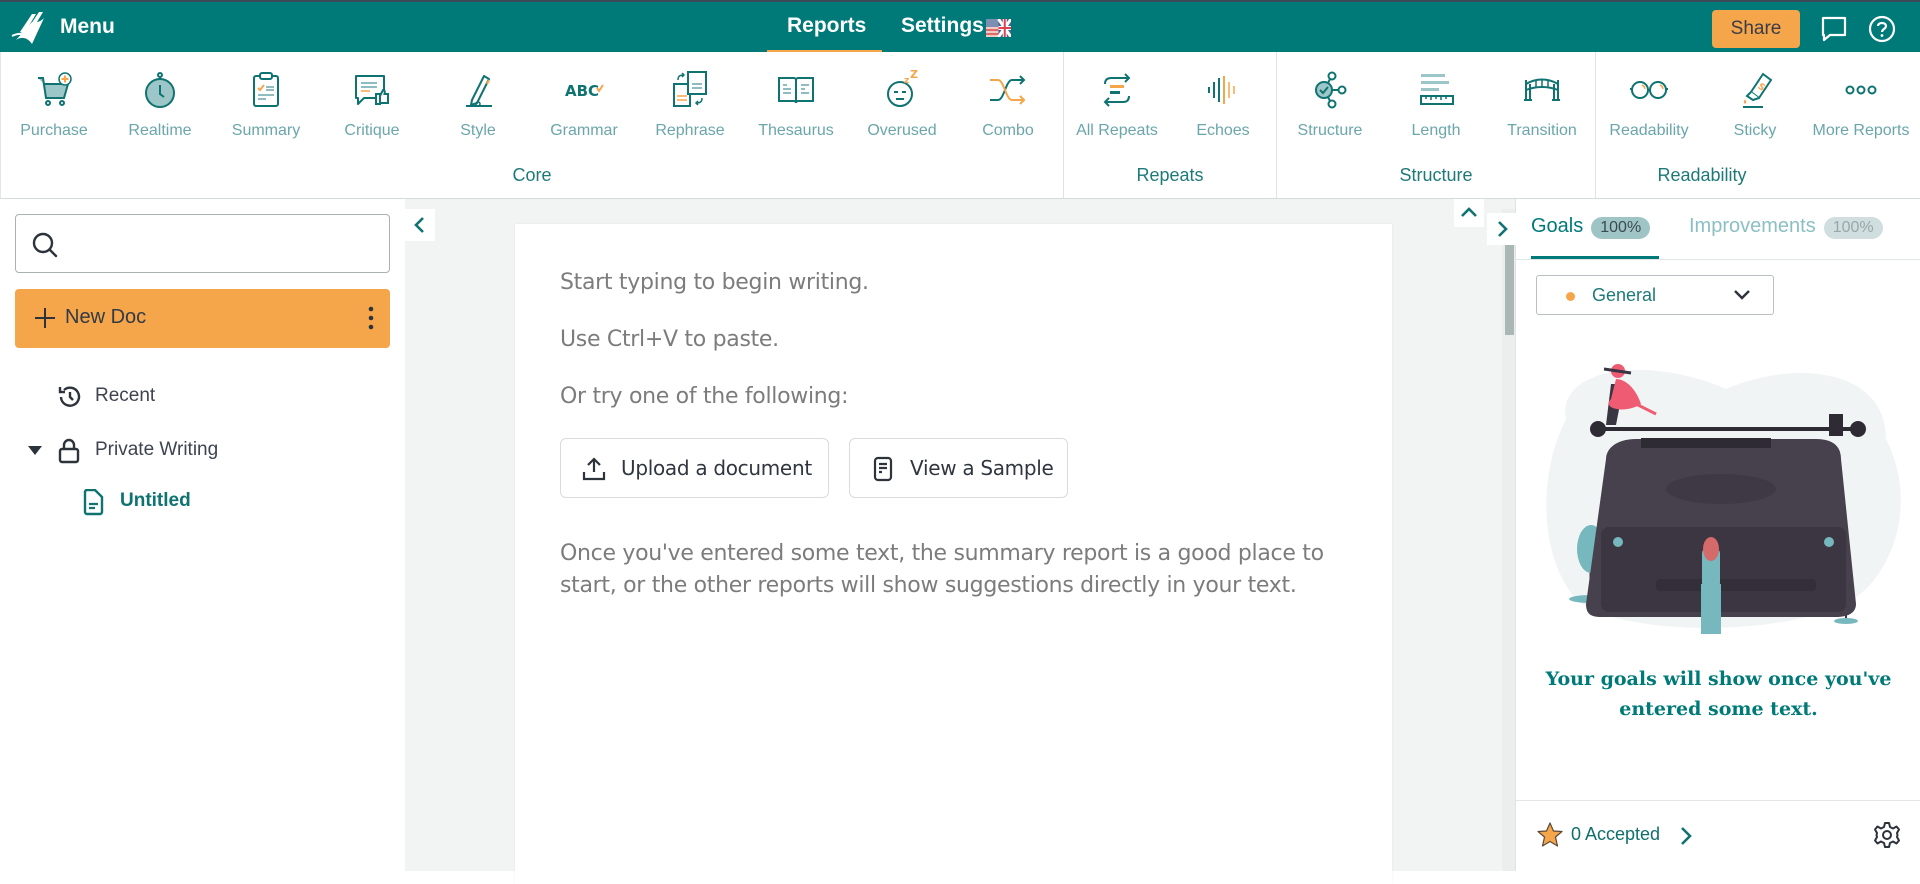 This screenshot has width=1920, height=884. What do you see at coordinates (1550, 834) in the screenshot?
I see `star-icon` at bounding box center [1550, 834].